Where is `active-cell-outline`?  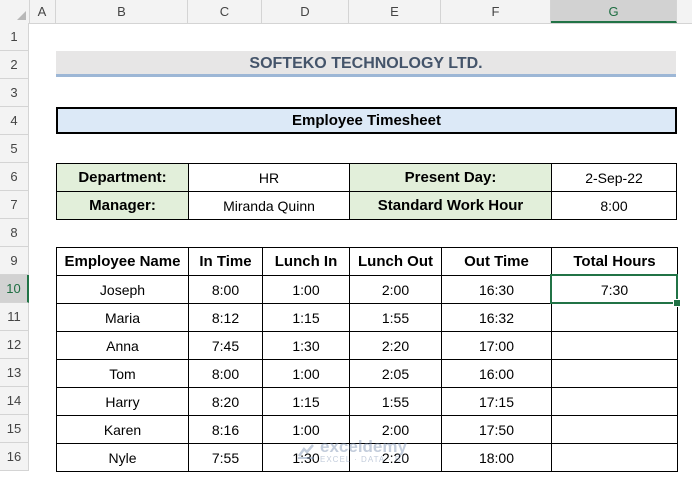
active-cell-outline is located at coordinates (614, 289).